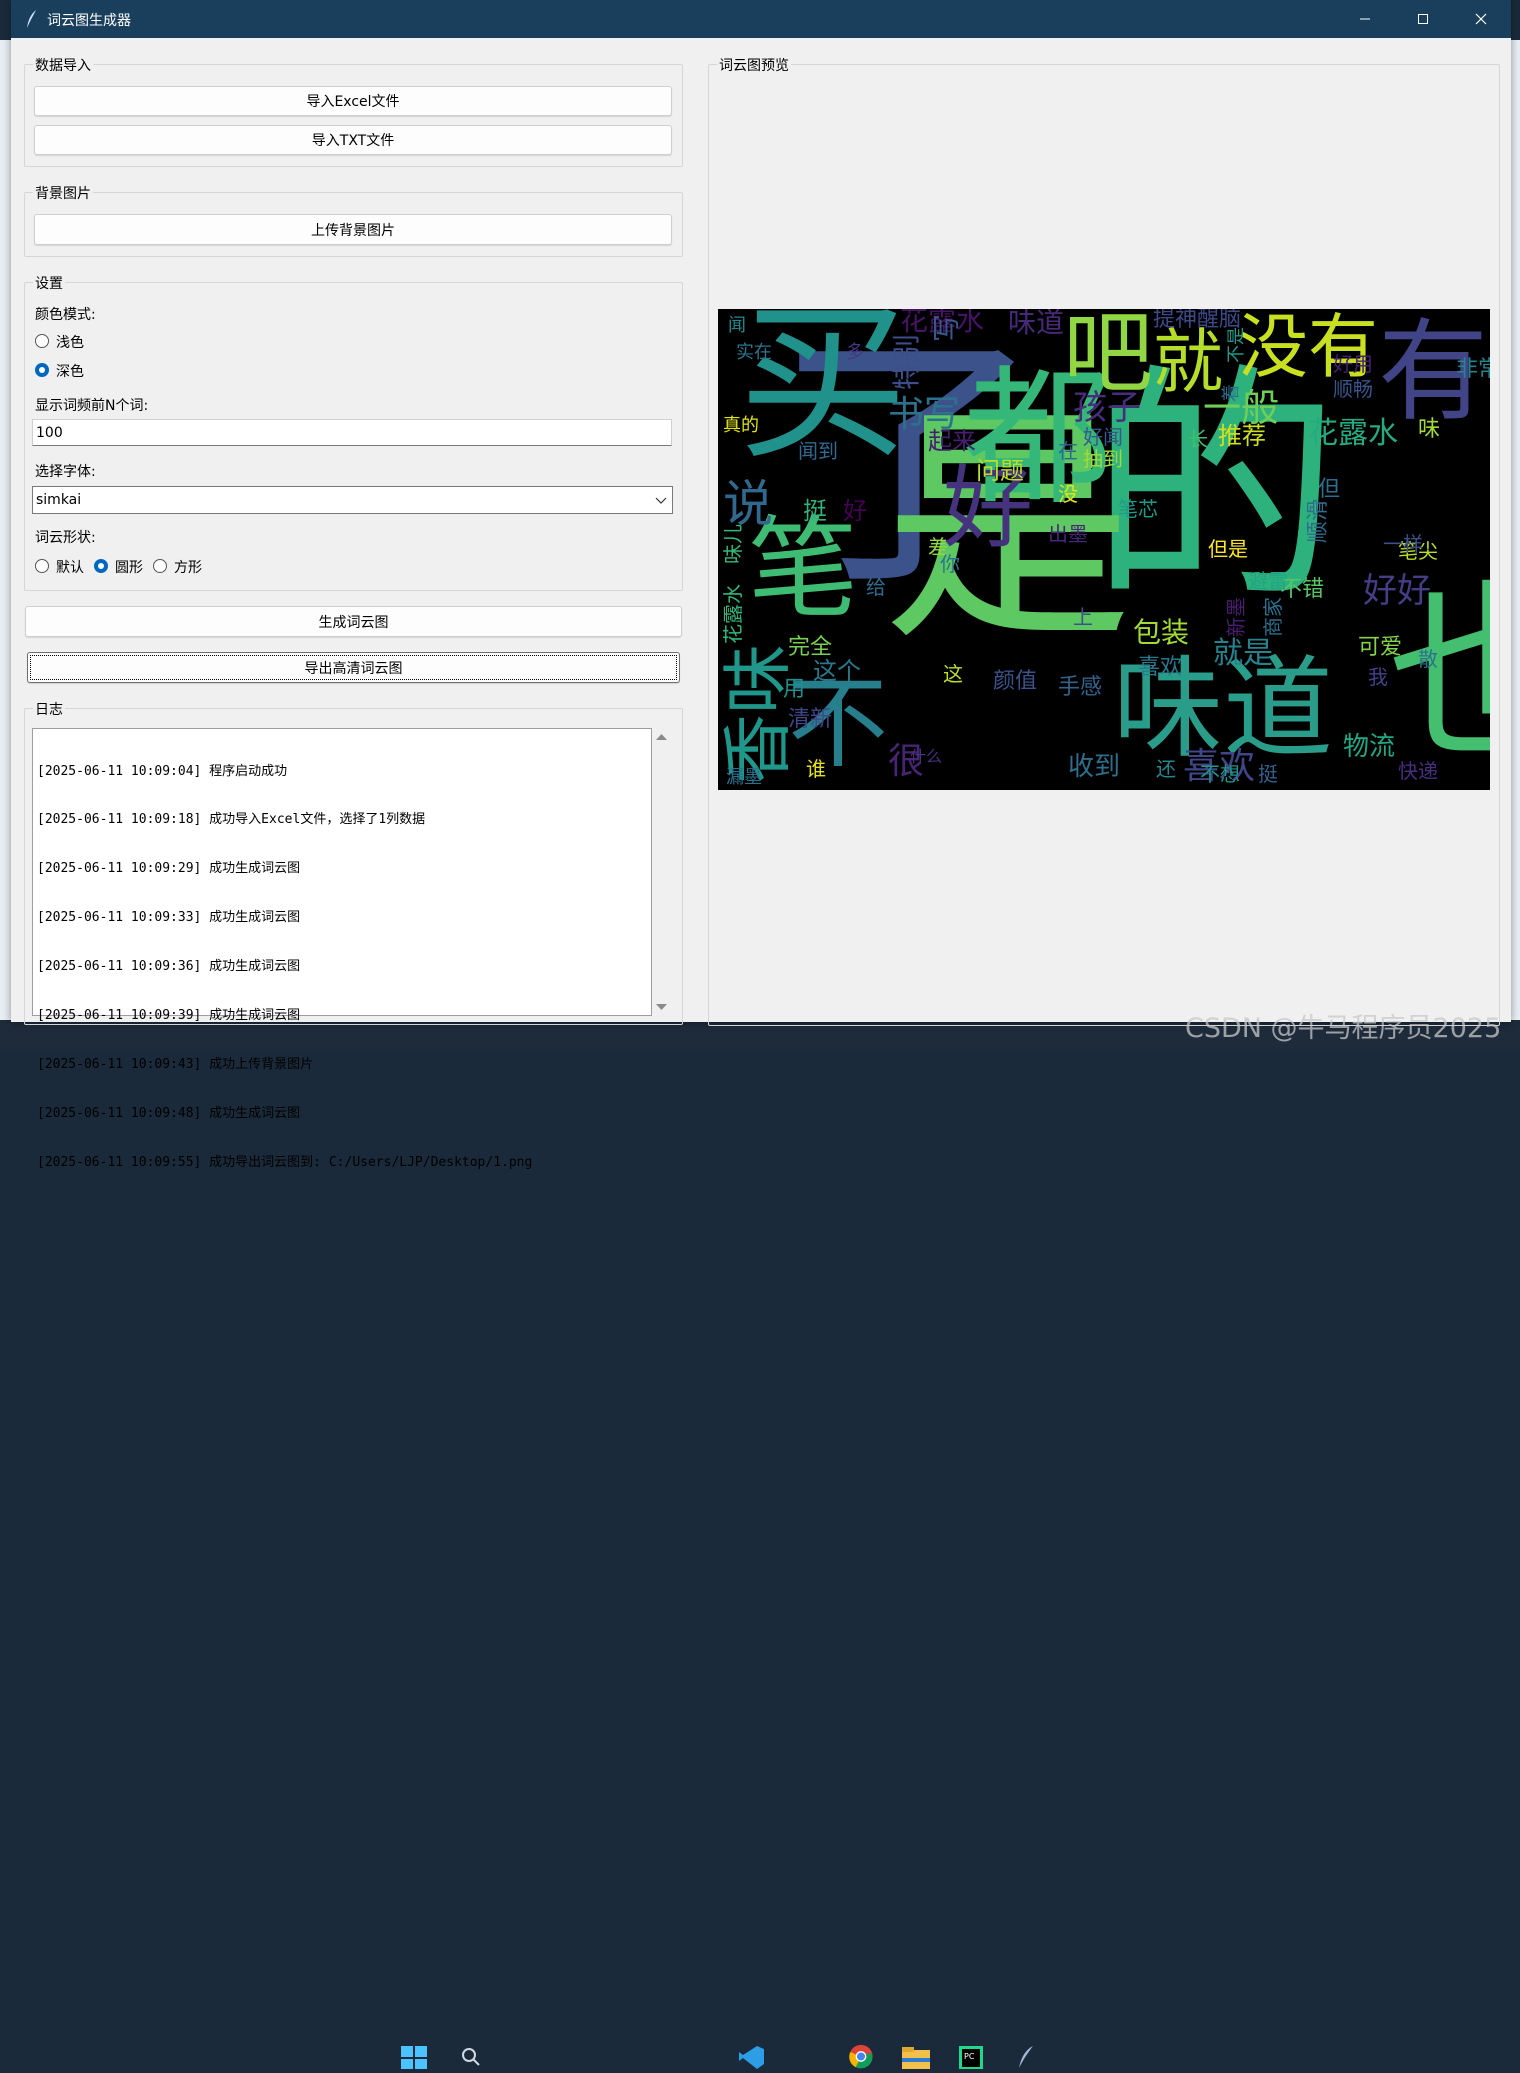 The height and width of the screenshot is (2073, 1520). What do you see at coordinates (855, 352) in the screenshot?
I see `cloud-word: 多` at bounding box center [855, 352].